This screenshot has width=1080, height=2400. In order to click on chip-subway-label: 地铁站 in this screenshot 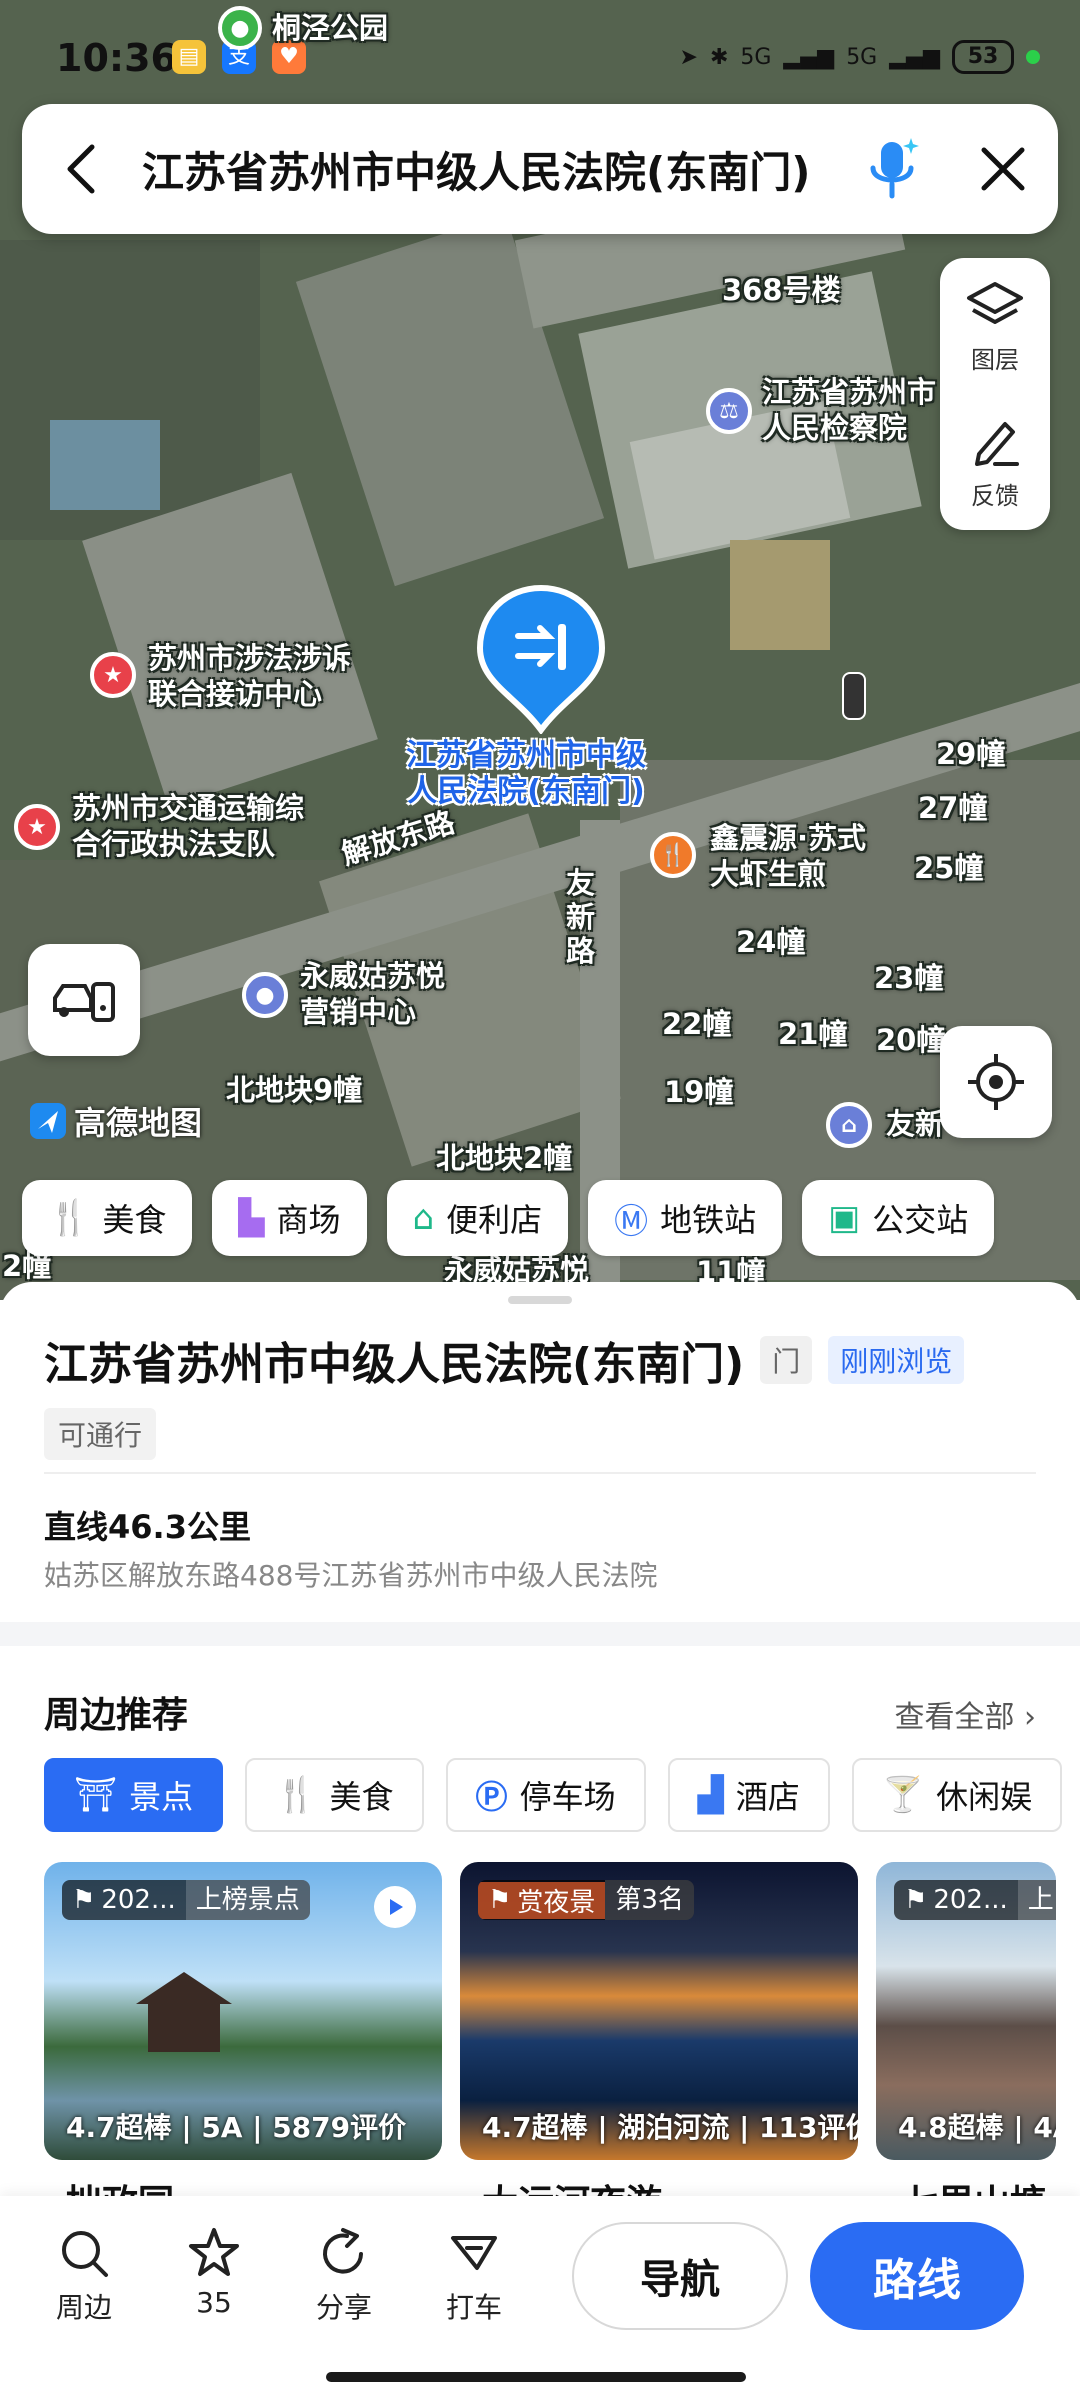, I will do `click(708, 1220)`.